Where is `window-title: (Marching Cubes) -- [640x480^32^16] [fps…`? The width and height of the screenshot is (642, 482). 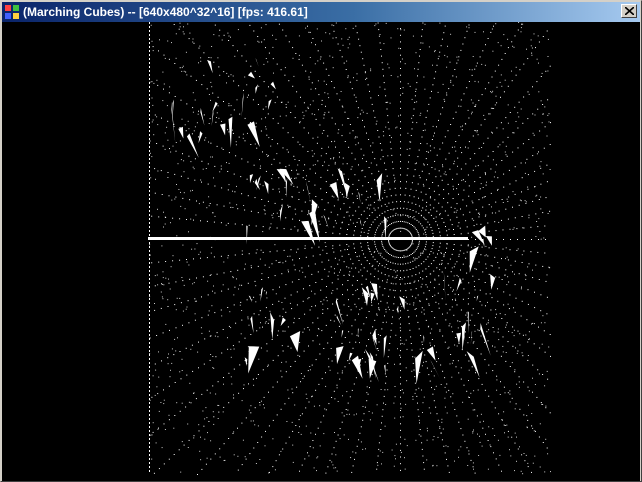
window-title: (Marching Cubes) -- [640x480^32^16] [fps… is located at coordinates (165, 12).